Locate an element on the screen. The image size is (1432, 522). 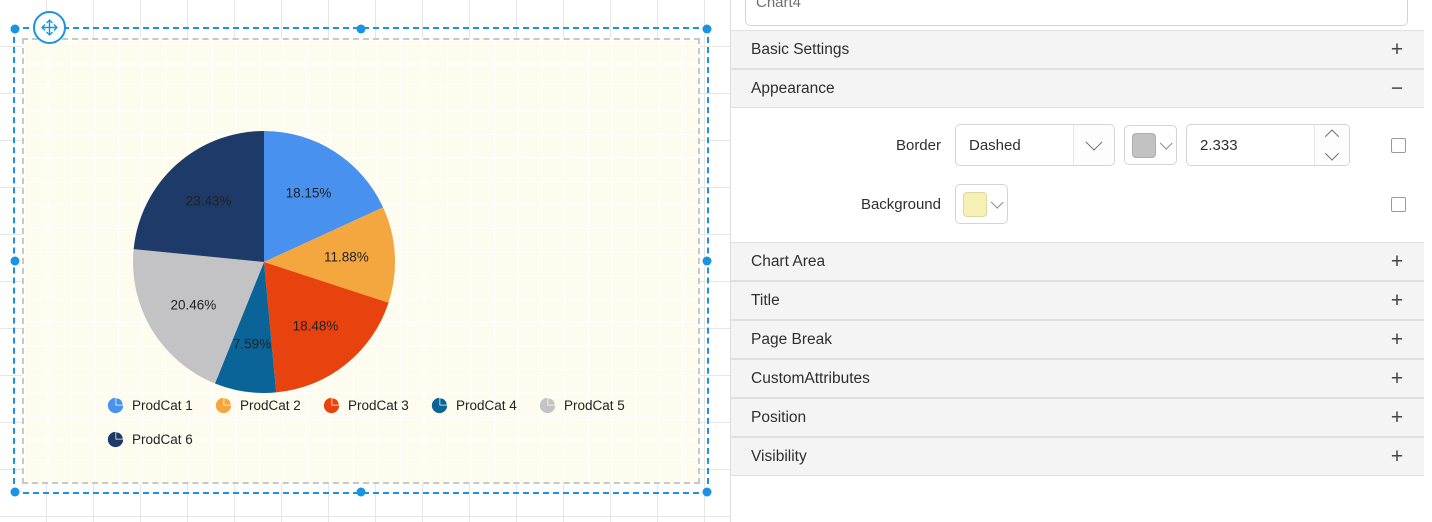
resize-handle-bottom-center is located at coordinates (361, 492).